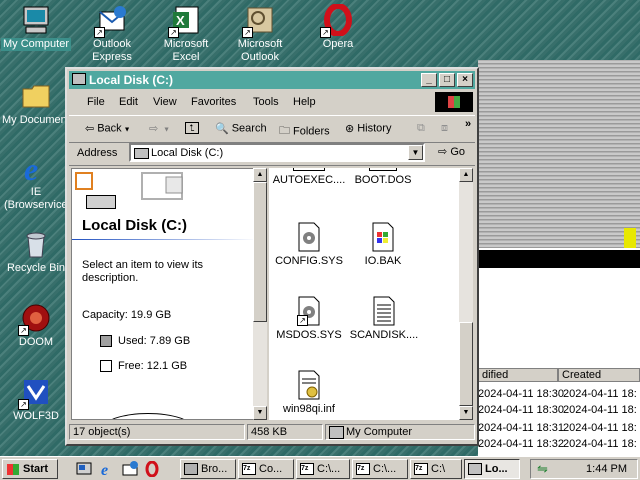 This screenshot has width=640, height=480. What do you see at coordinates (599, 375) in the screenshot?
I see `column-header-created: Created` at bounding box center [599, 375].